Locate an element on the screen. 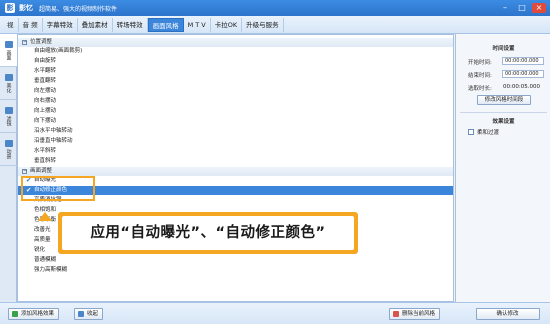  delete-icon is located at coordinates (396, 314).